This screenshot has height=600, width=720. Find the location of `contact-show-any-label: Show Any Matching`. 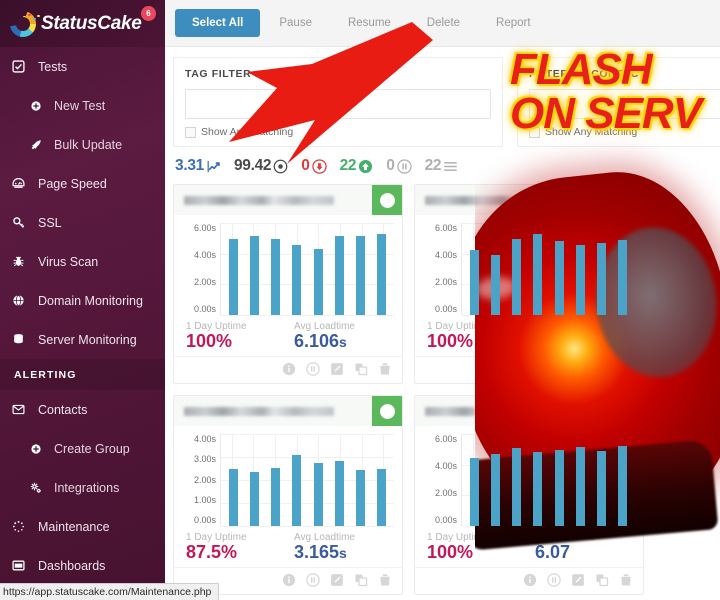

contact-show-any-label: Show Any Matching is located at coordinates (591, 132).